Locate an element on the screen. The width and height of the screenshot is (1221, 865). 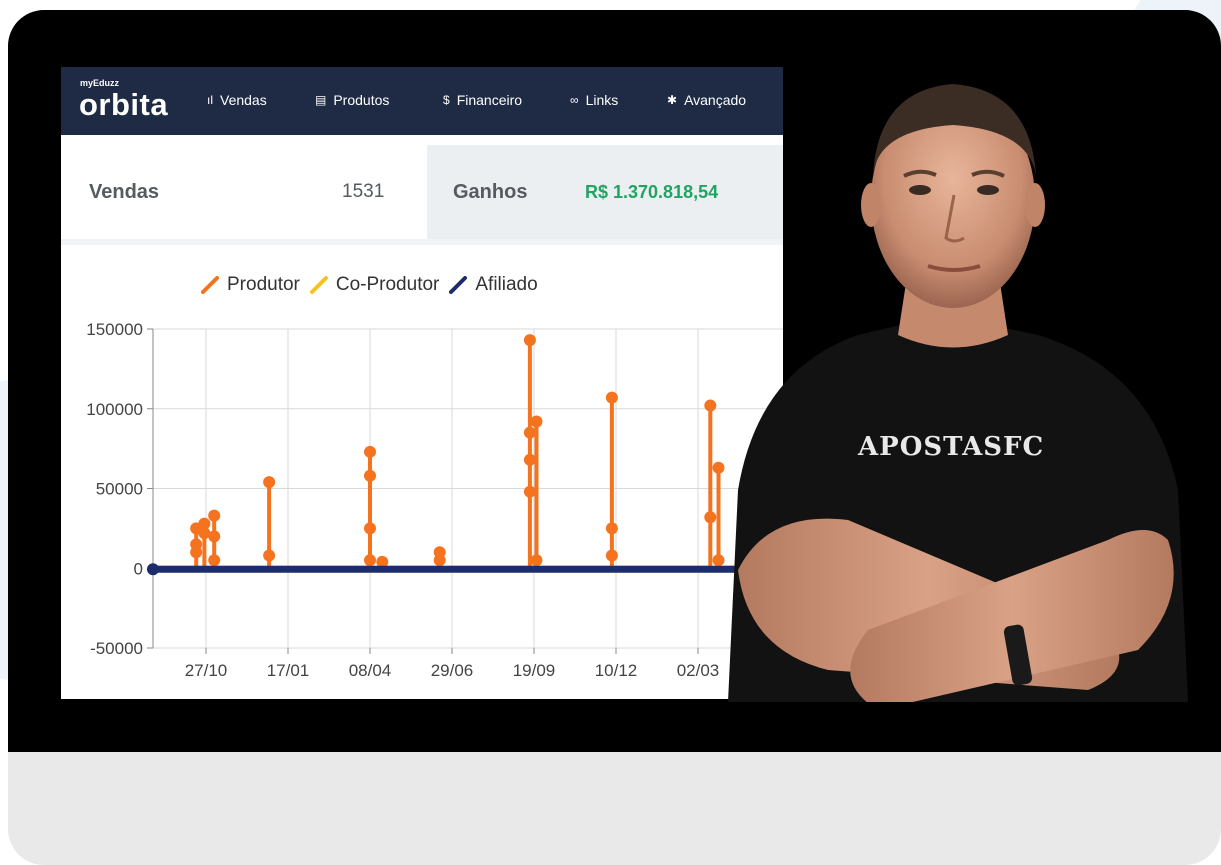
x-tick-label: 29/06 is located at coordinates (452, 670).